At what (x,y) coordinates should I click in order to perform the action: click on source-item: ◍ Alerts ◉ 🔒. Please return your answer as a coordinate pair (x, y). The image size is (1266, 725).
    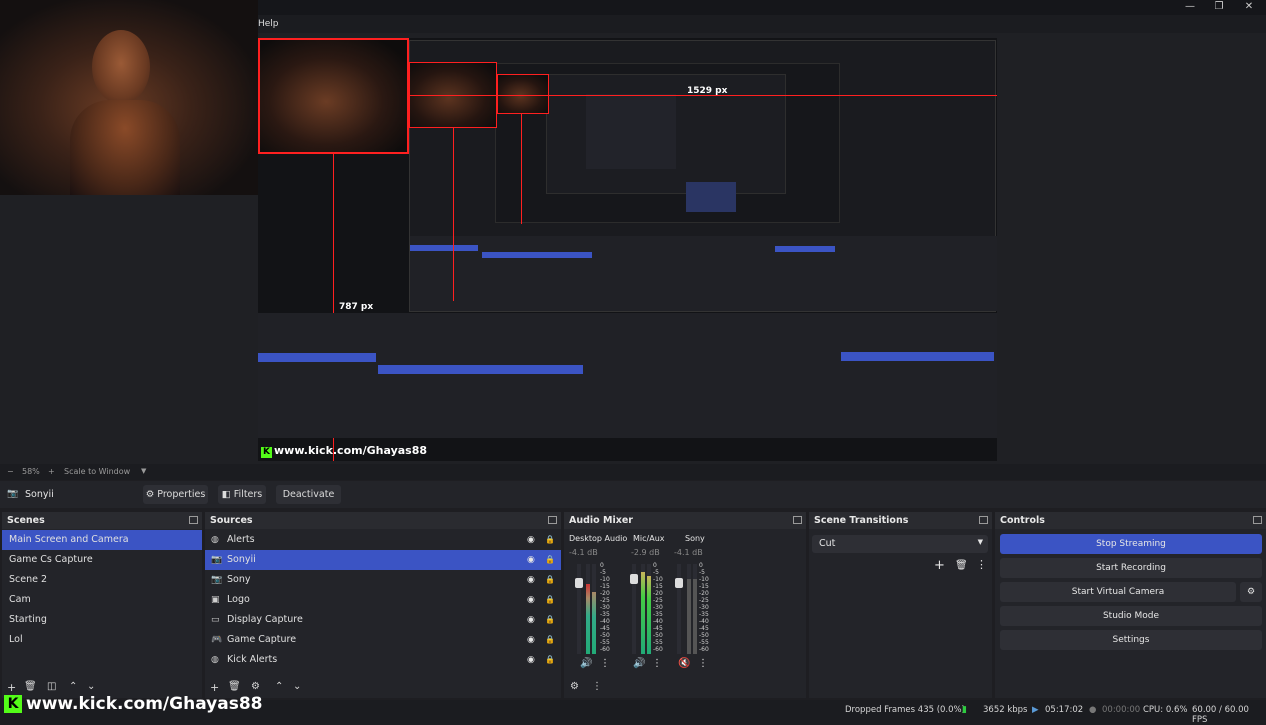
    Looking at the image, I should click on (383, 540).